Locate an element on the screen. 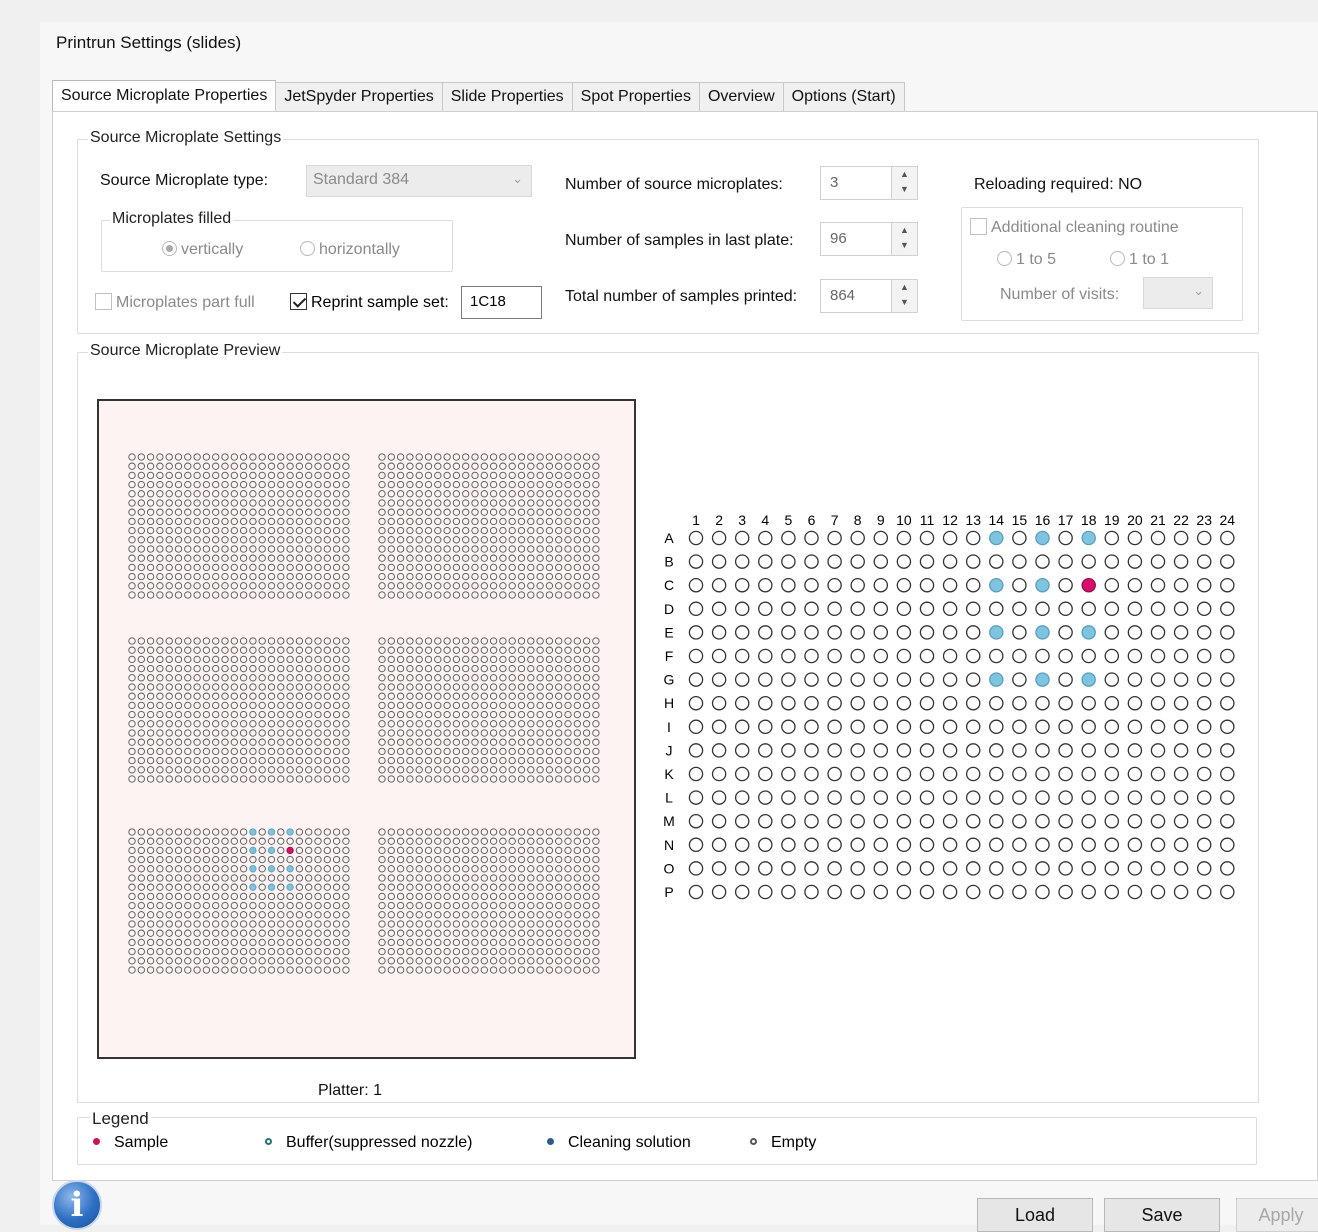 The image size is (1318, 1232). one-to-one-radio: 1 to 1 is located at coordinates (1139, 260).